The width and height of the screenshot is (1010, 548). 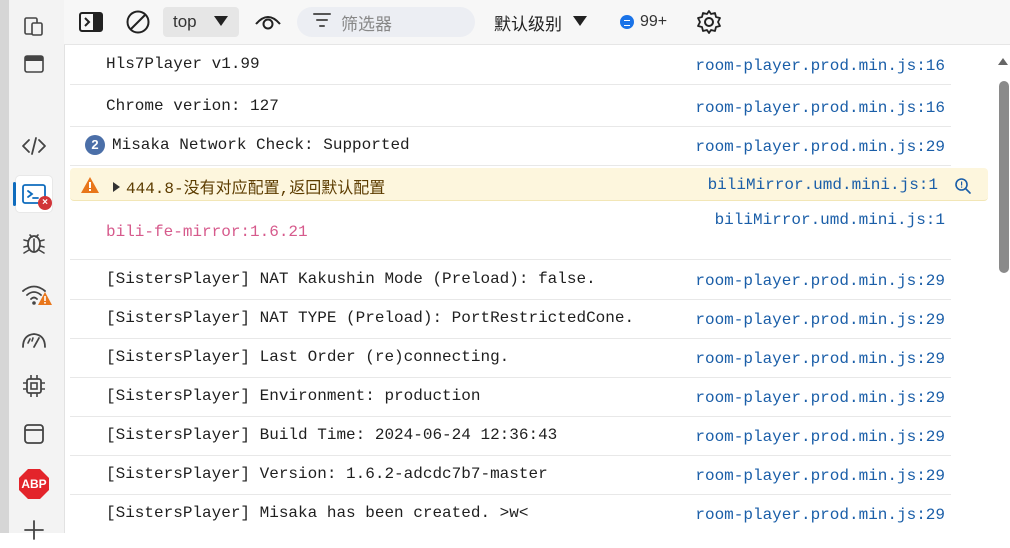 What do you see at coordinates (95, 145) in the screenshot?
I see `repeat-count-badge: 2` at bounding box center [95, 145].